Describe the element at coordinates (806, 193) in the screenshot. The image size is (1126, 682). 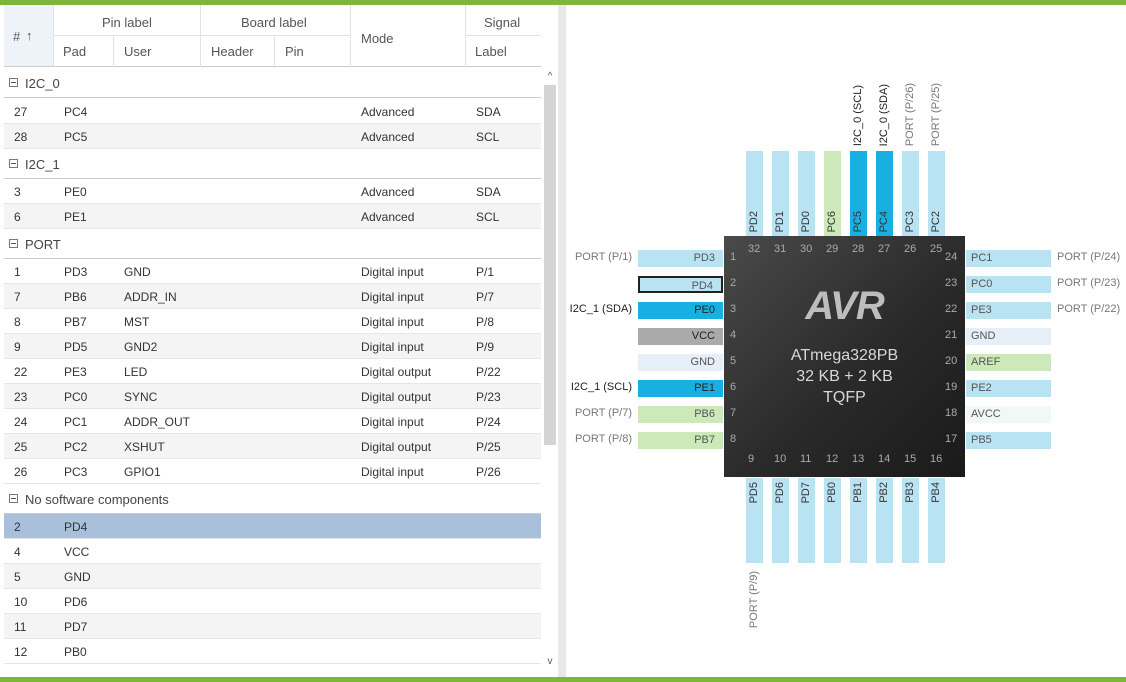
I see `pin-pad-pd0: PD0` at that location.